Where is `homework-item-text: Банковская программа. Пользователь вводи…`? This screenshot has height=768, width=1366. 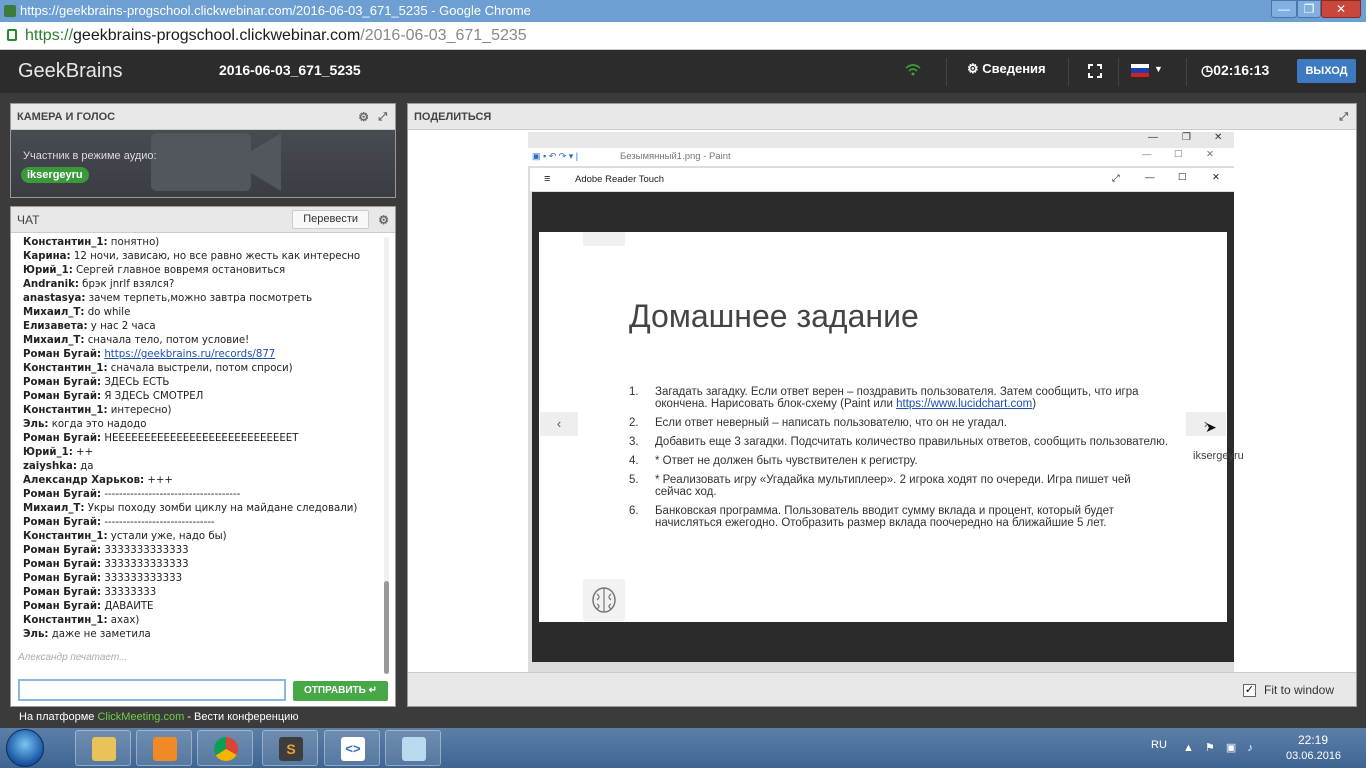 homework-item-text: Банковская программа. Пользователь вводи… is located at coordinates (884, 517).